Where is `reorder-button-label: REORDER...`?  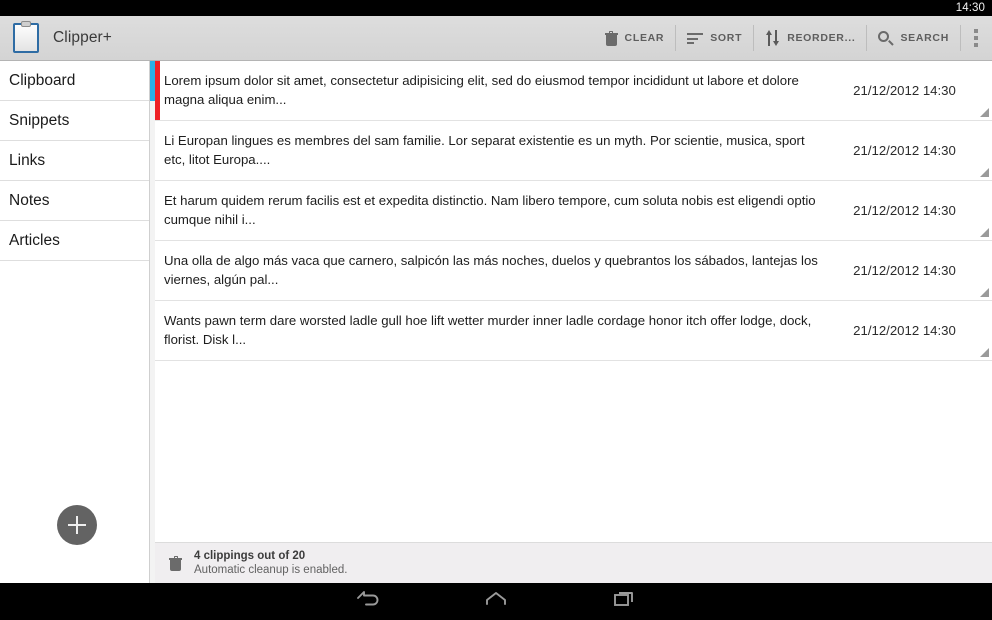
reorder-button-label: REORDER... is located at coordinates (821, 38).